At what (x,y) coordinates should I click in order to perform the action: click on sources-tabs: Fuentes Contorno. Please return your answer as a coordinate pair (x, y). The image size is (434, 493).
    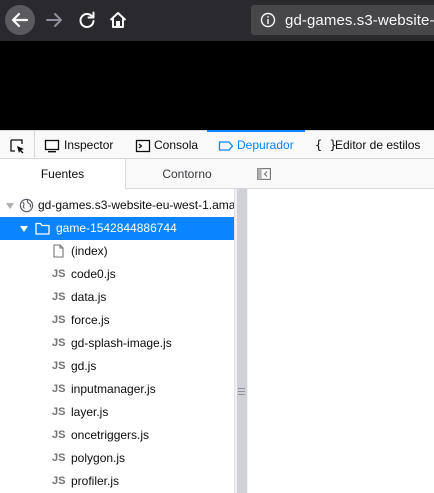
    Looking at the image, I should click on (124, 174).